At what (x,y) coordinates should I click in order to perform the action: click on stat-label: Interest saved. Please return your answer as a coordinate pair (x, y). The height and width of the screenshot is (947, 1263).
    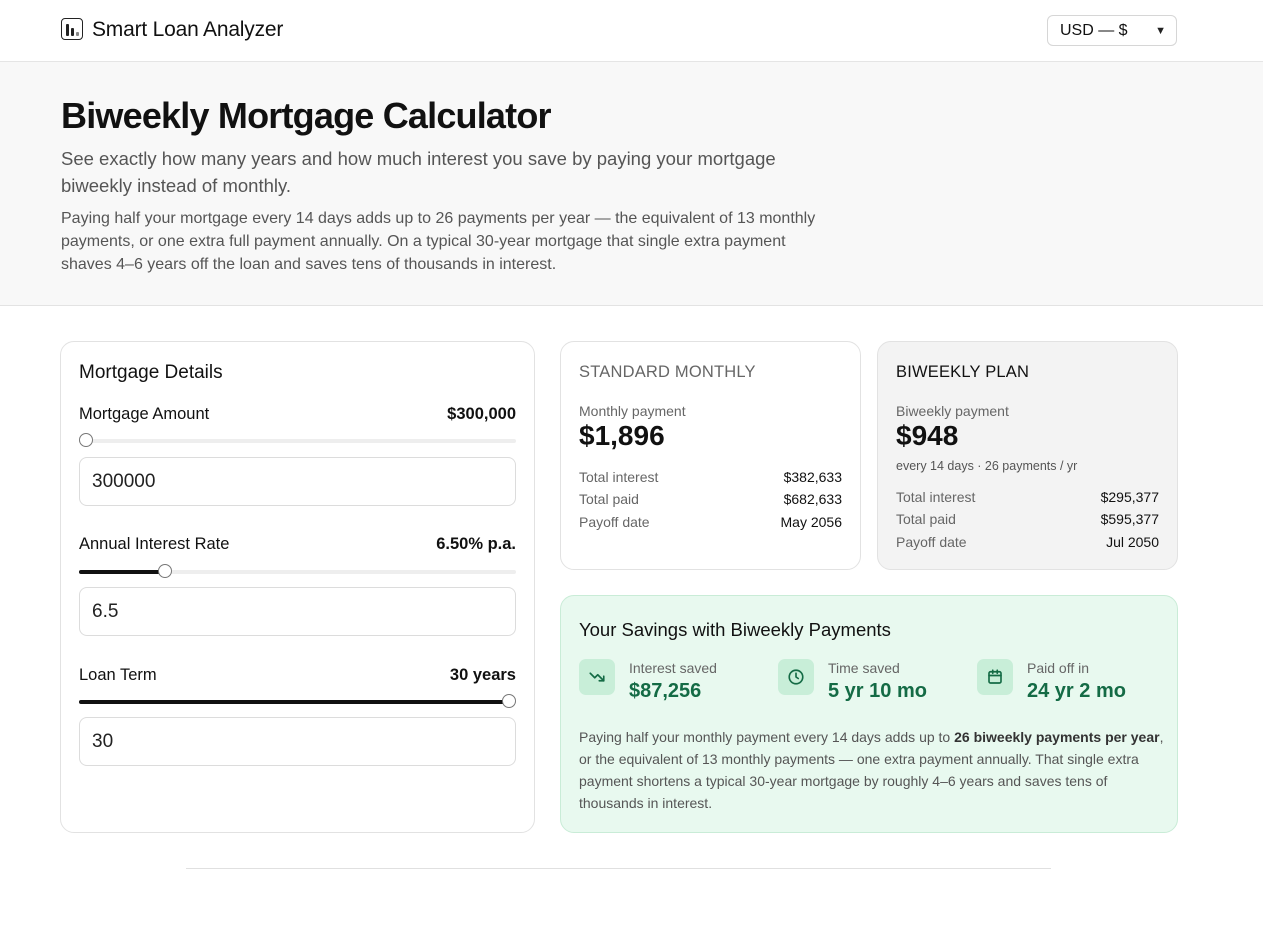
    Looking at the image, I should click on (673, 668).